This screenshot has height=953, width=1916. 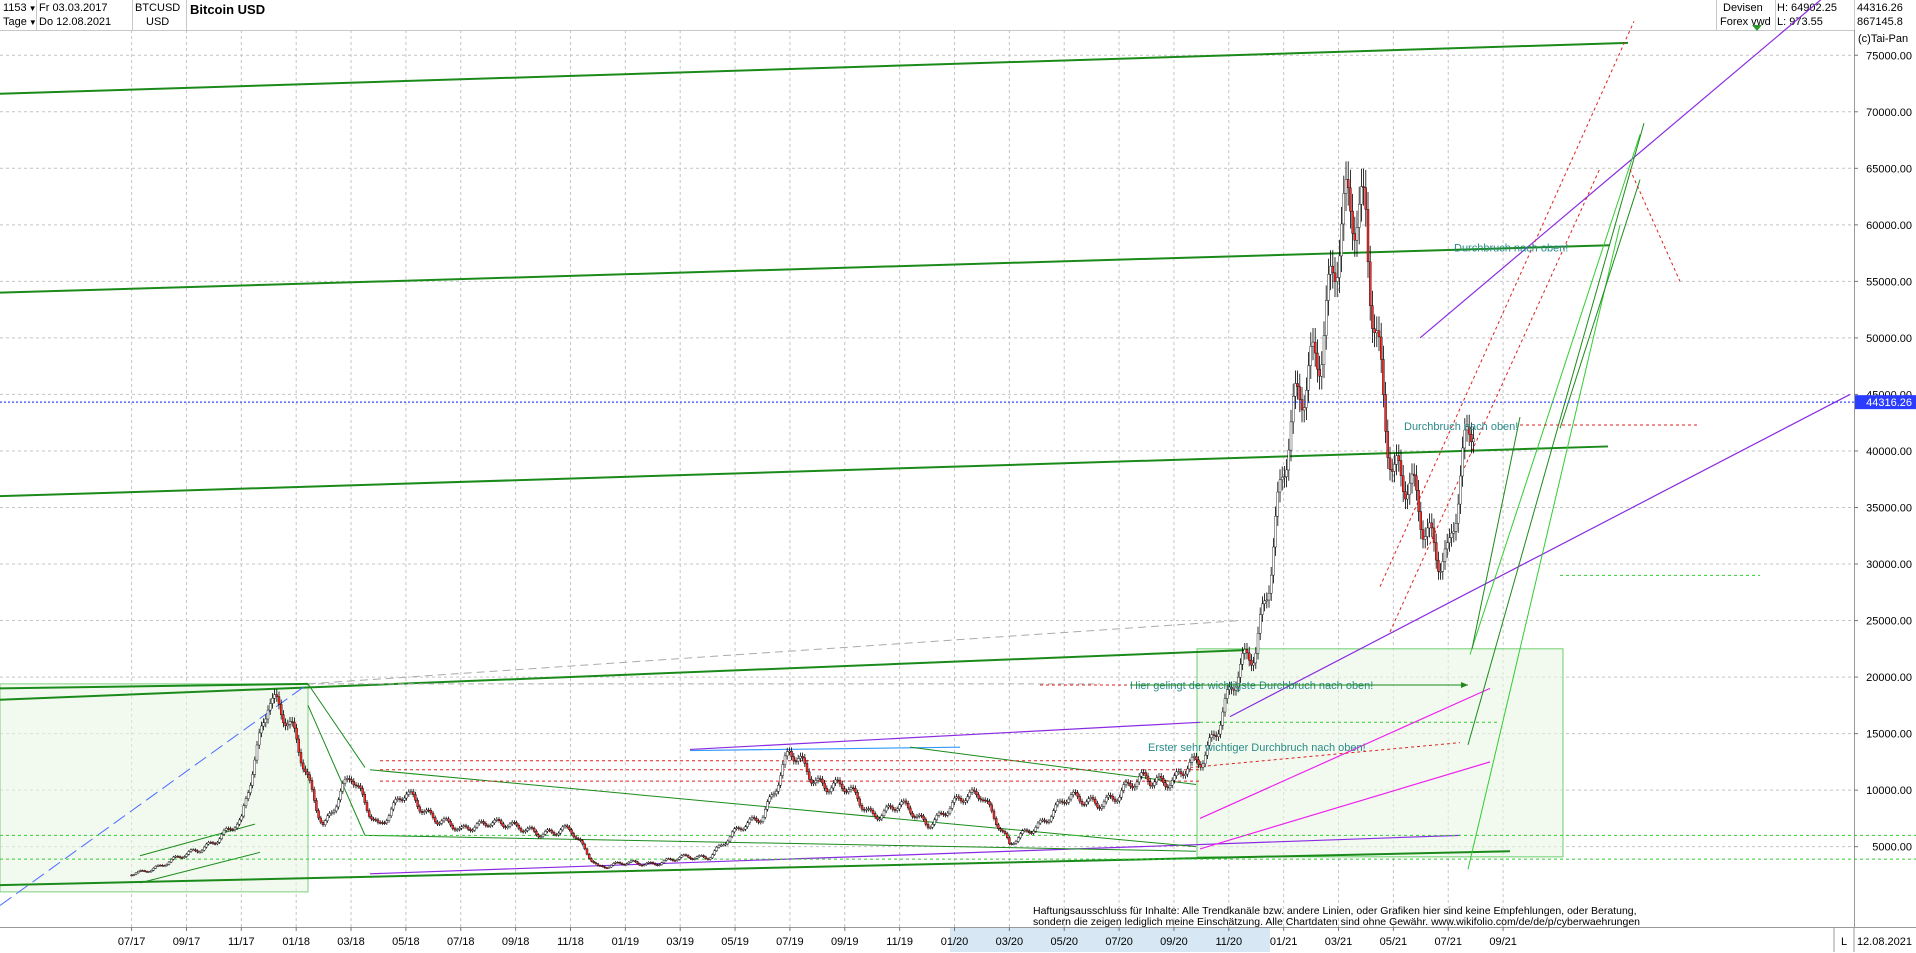 I want to click on y-tick-label: 15000.00, so click(x=1889, y=735).